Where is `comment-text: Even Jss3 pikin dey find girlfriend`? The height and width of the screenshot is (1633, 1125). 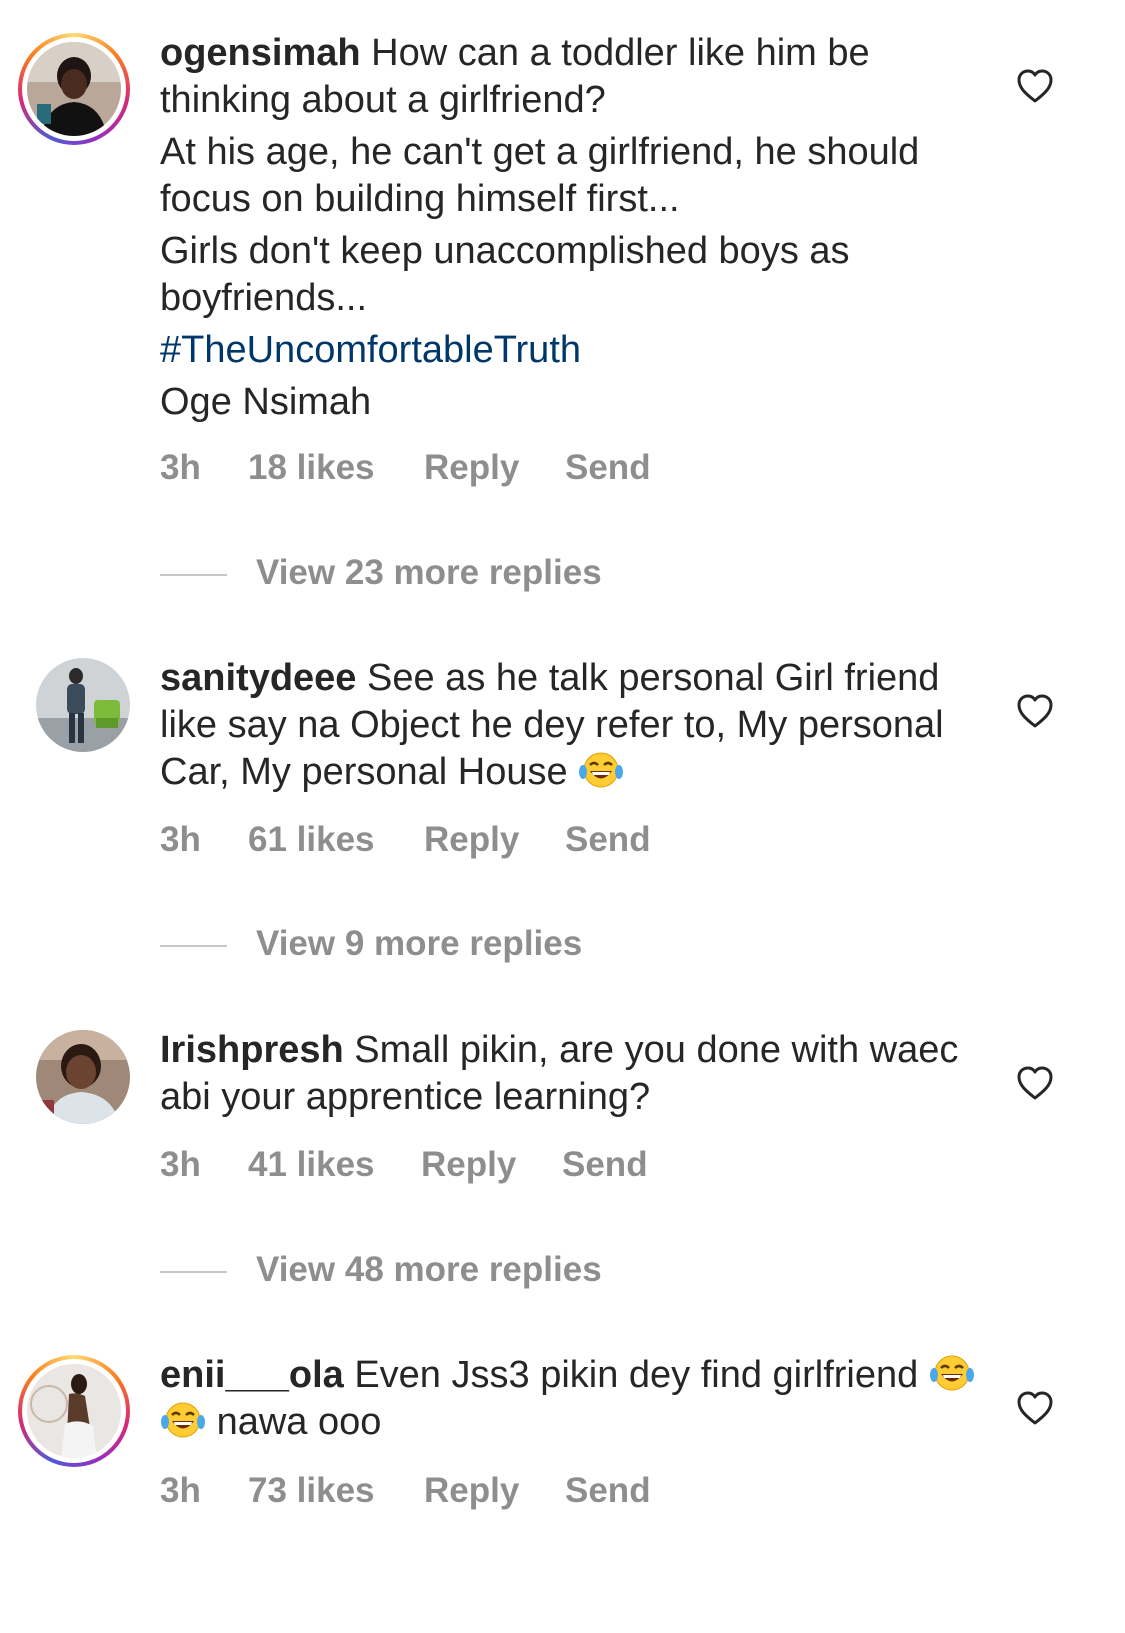
comment-text: Even Jss3 pikin dey find girlfriend is located at coordinates (636, 1375).